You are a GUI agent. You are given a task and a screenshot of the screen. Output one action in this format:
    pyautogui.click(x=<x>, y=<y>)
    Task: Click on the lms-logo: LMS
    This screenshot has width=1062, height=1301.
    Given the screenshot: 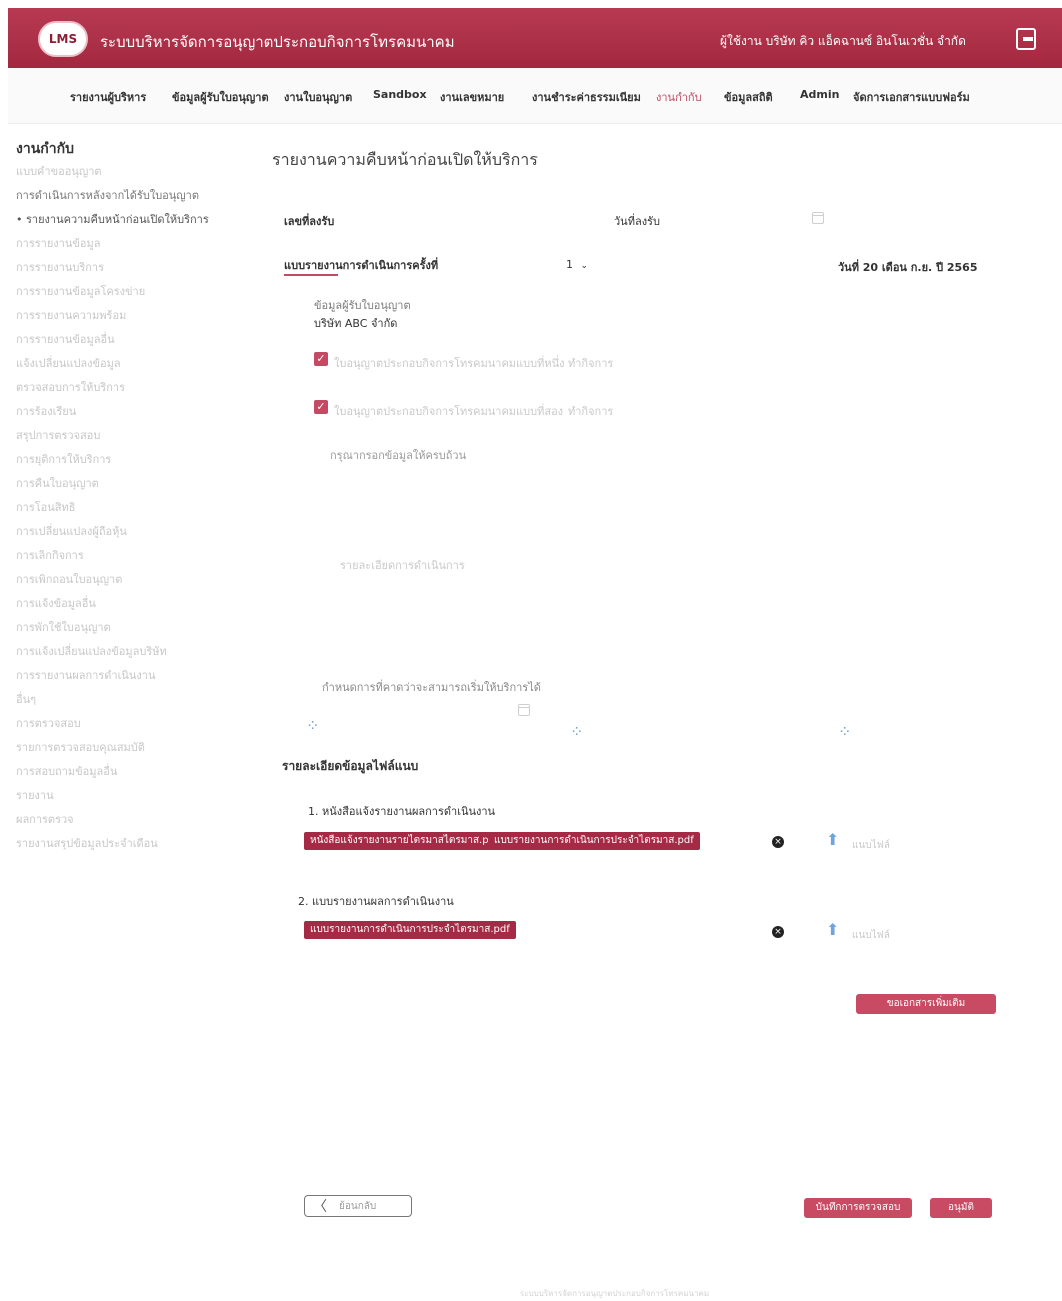 What is the action you would take?
    pyautogui.click(x=63, y=39)
    